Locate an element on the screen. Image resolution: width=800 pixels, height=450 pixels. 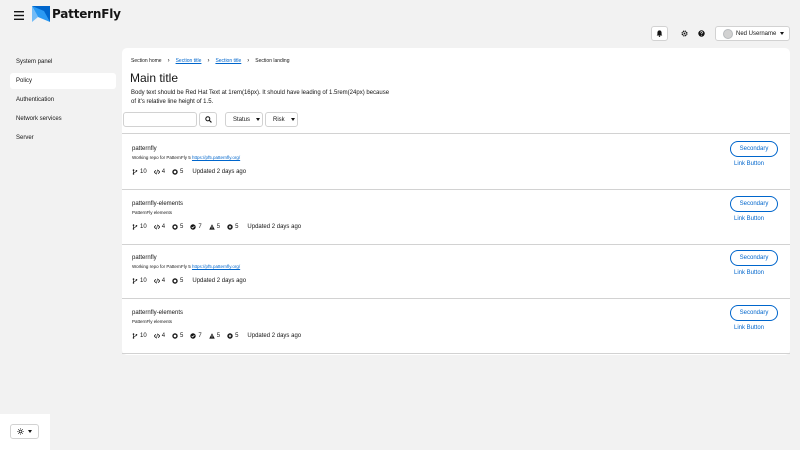
status-filter: Status is located at coordinates (244, 119).